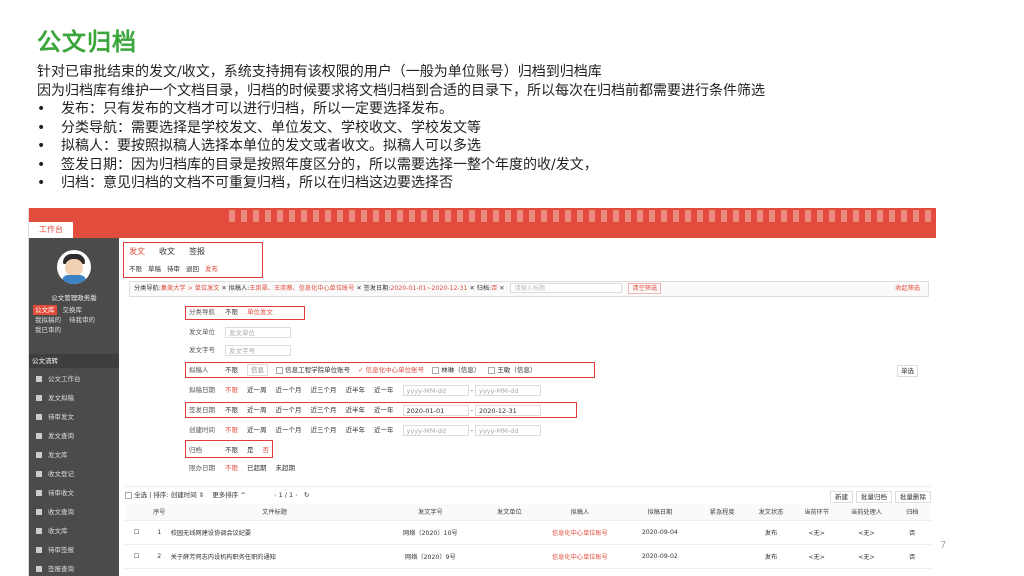 This screenshot has height=576, width=1024. I want to click on batch-archive-button: 批量归档, so click(874, 497).